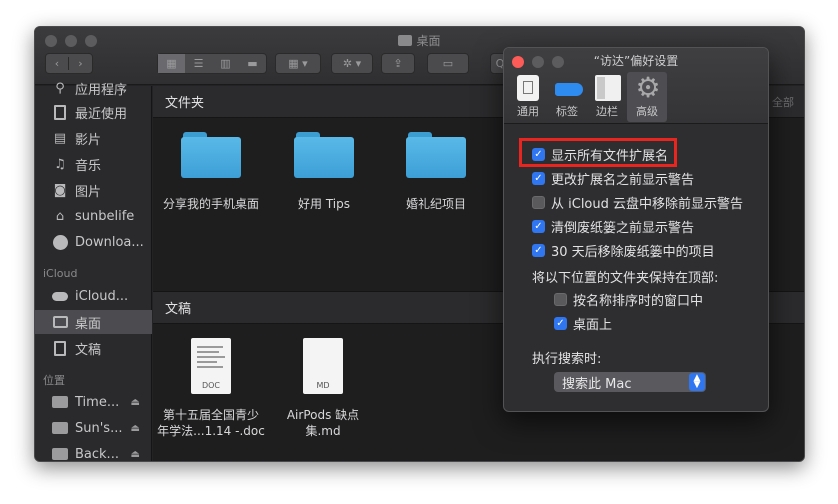  What do you see at coordinates (607, 111) in the screenshot?
I see `tab-label: 边栏` at bounding box center [607, 111].